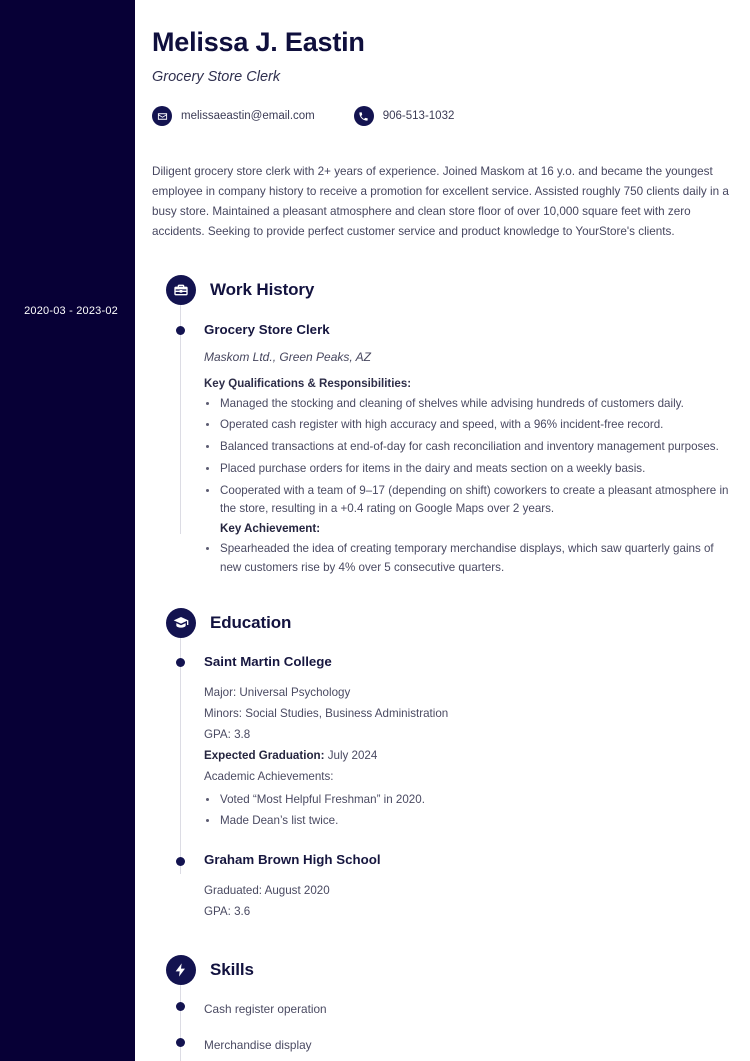  Describe the element at coordinates (363, 116) in the screenshot. I see `phone-icon` at that location.